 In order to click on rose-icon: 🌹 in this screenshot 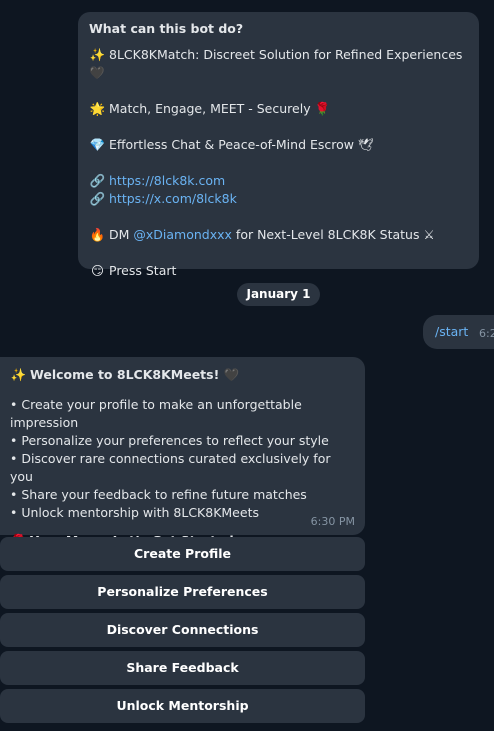, I will do `click(322, 108)`.